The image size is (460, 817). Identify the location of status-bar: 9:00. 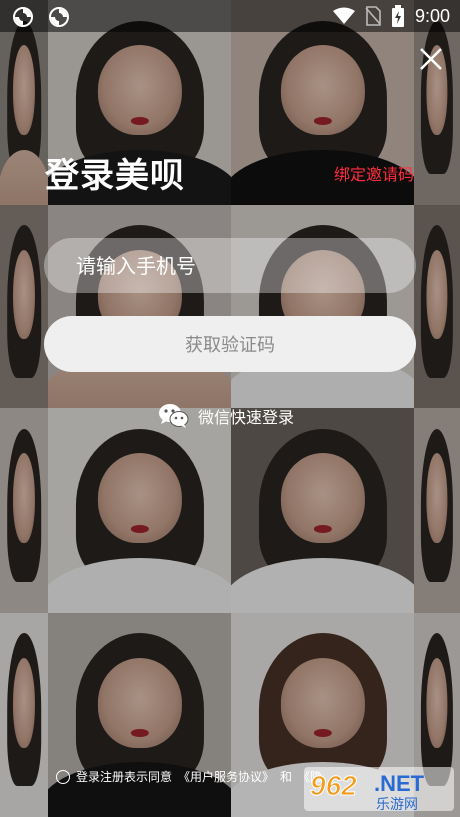
(230, 16).